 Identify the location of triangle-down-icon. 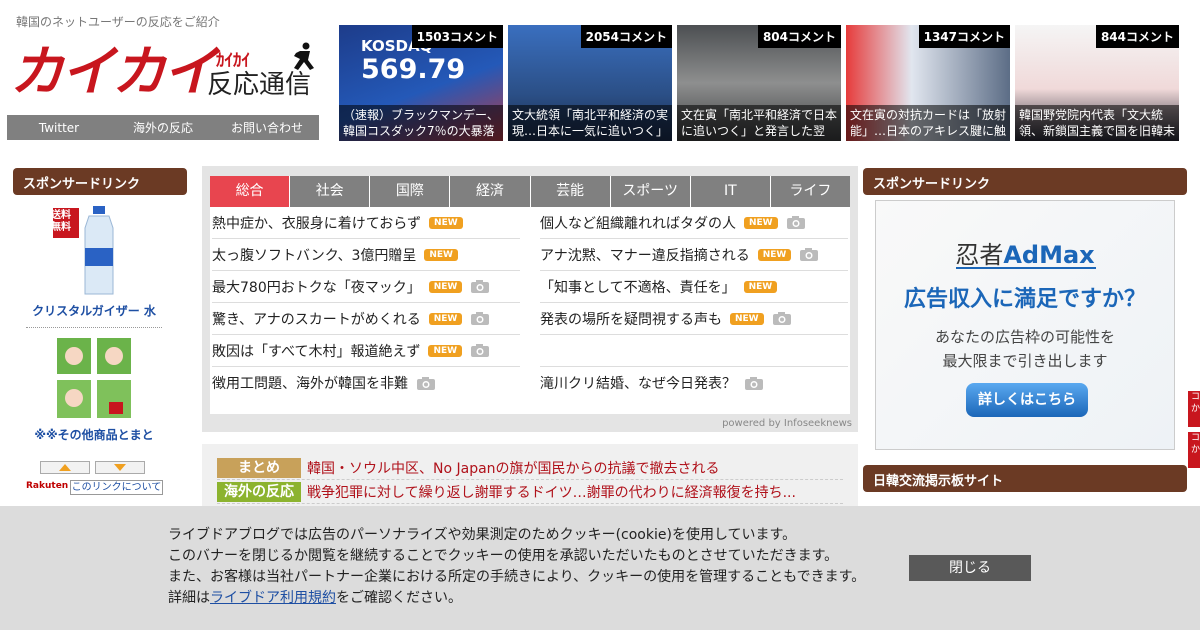
(120, 467).